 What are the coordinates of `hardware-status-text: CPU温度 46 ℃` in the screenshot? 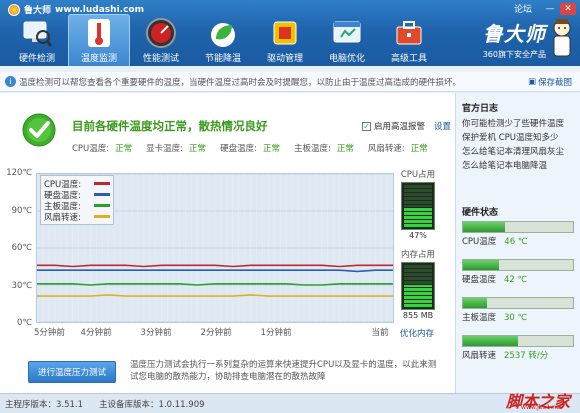 It's located at (518, 241).